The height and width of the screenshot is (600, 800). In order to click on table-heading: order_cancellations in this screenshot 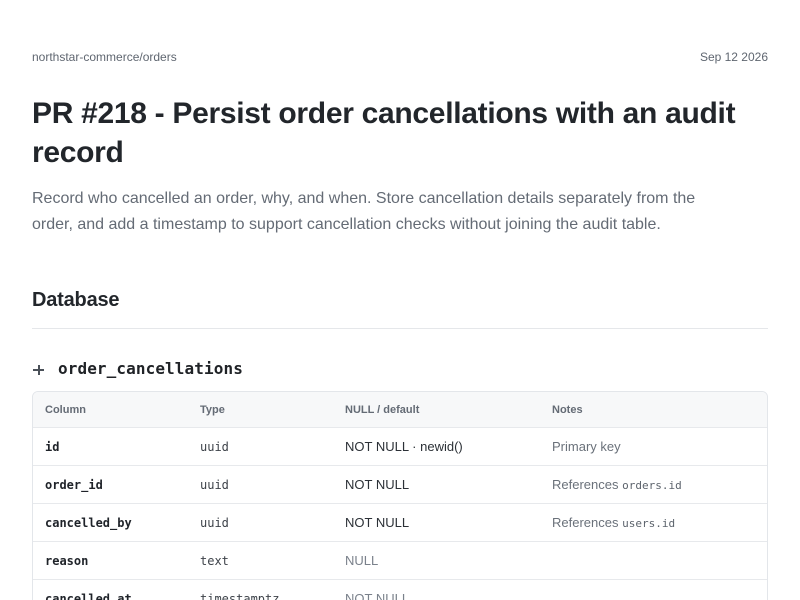, I will do `click(137, 368)`.